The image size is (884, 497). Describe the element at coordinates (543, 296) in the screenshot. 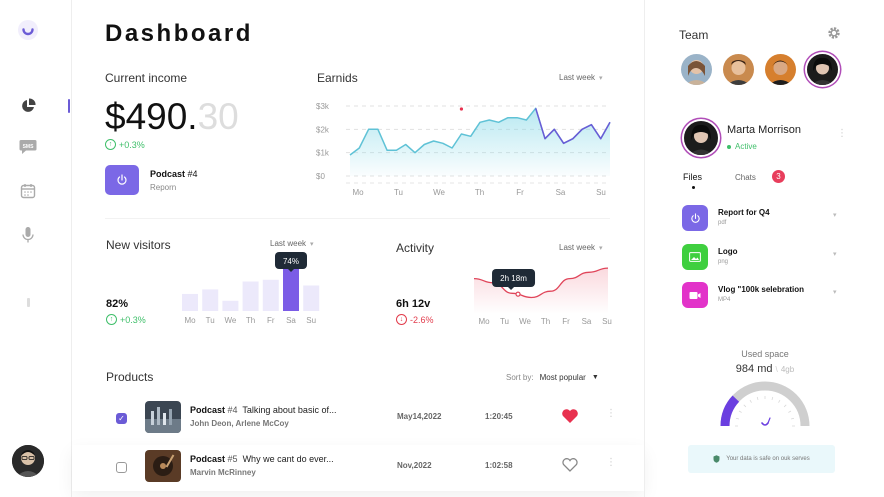

I see `activity-chart: 2h 18m Mo Tu We Th Fr Sa Su` at that location.